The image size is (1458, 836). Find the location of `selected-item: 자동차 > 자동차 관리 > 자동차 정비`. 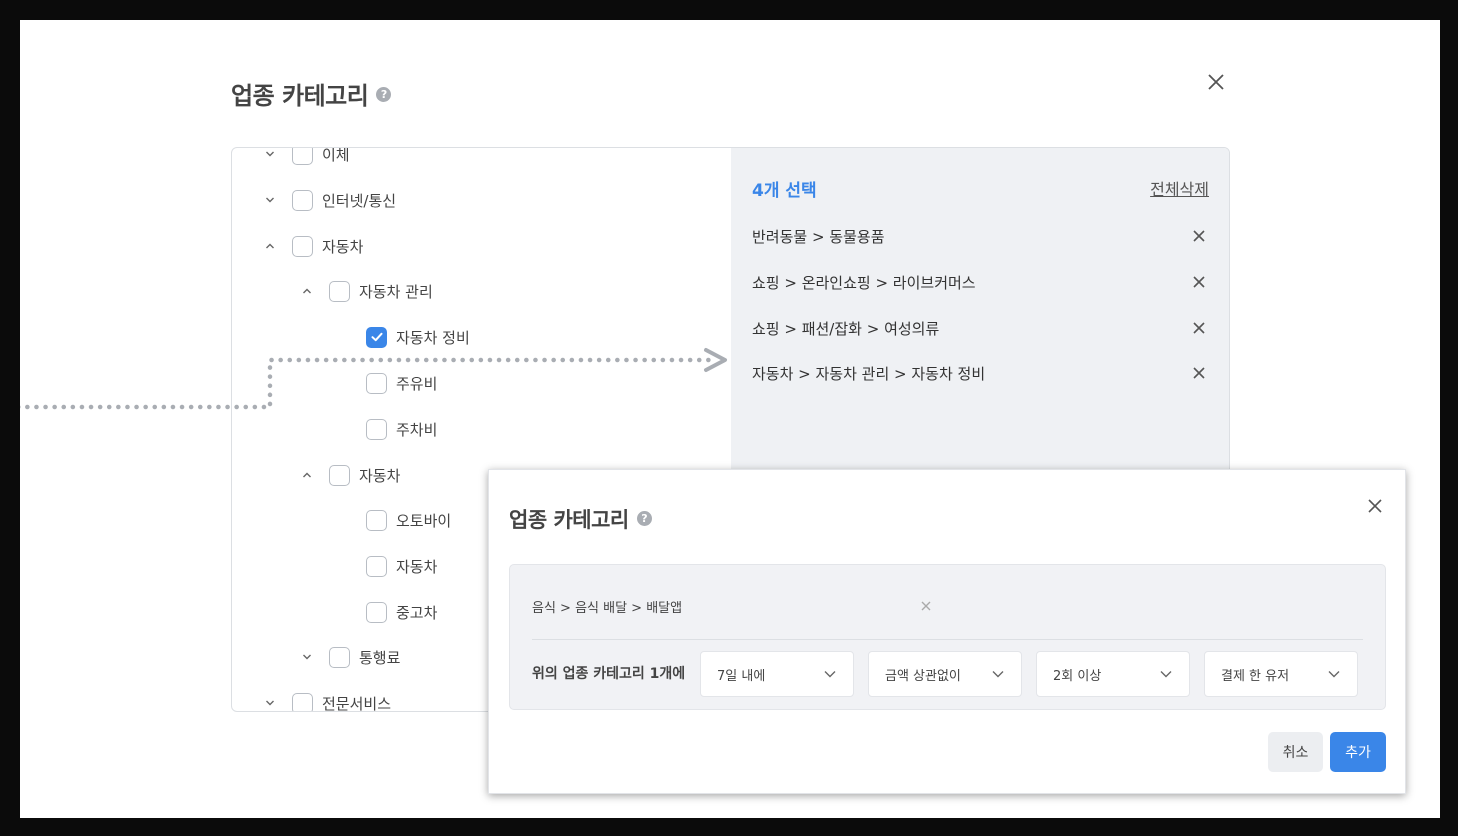

selected-item: 자동차 > 자동차 관리 > 자동차 정비 is located at coordinates (980, 373).